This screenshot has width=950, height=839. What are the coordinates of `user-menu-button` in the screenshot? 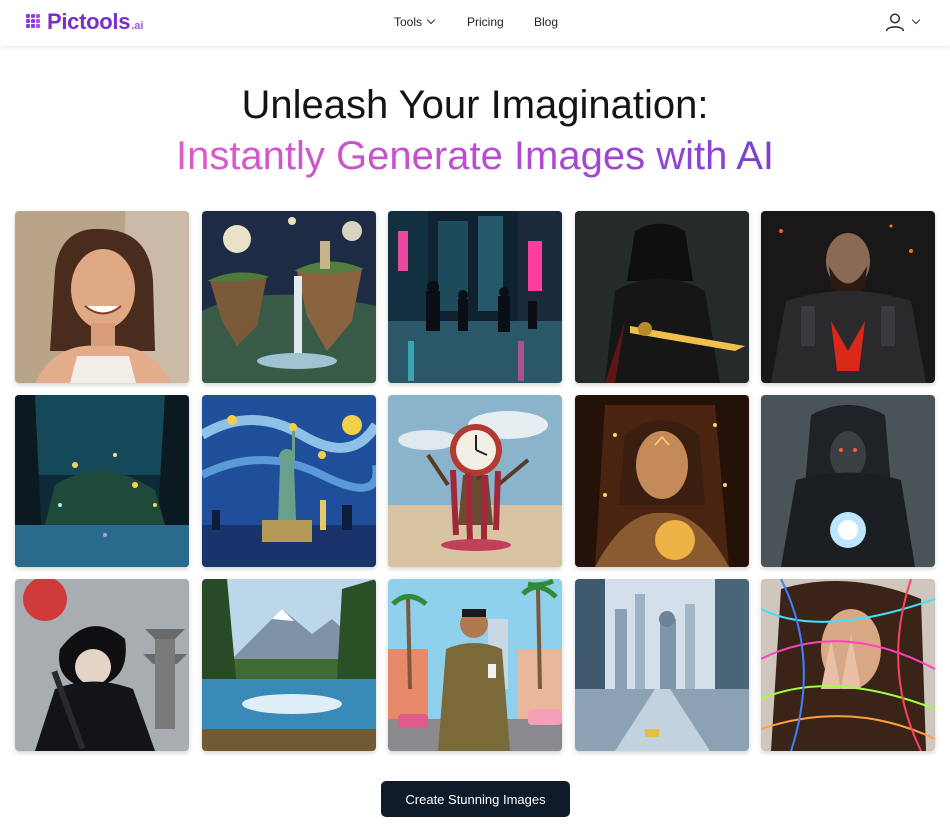 It's located at (903, 22).